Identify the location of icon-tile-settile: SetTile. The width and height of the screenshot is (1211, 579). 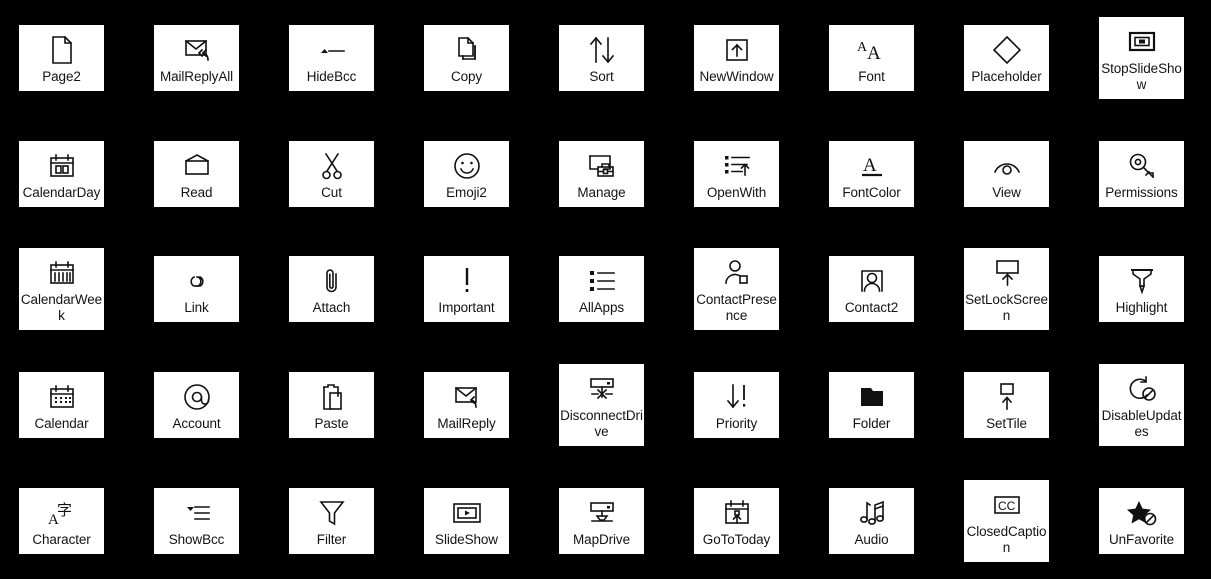
(1006, 405).